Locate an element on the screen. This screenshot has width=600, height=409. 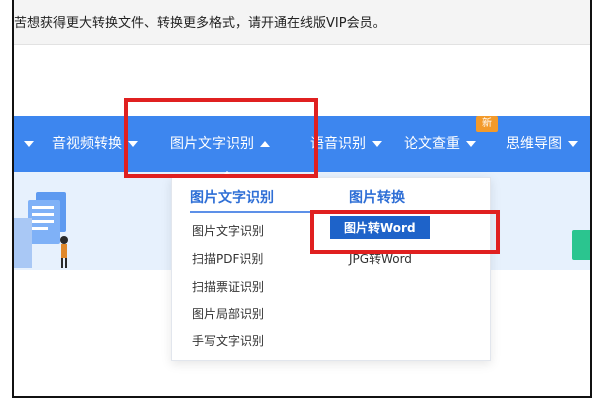
nav-item-paper-check: 论文查重 is located at coordinates (440, 144).